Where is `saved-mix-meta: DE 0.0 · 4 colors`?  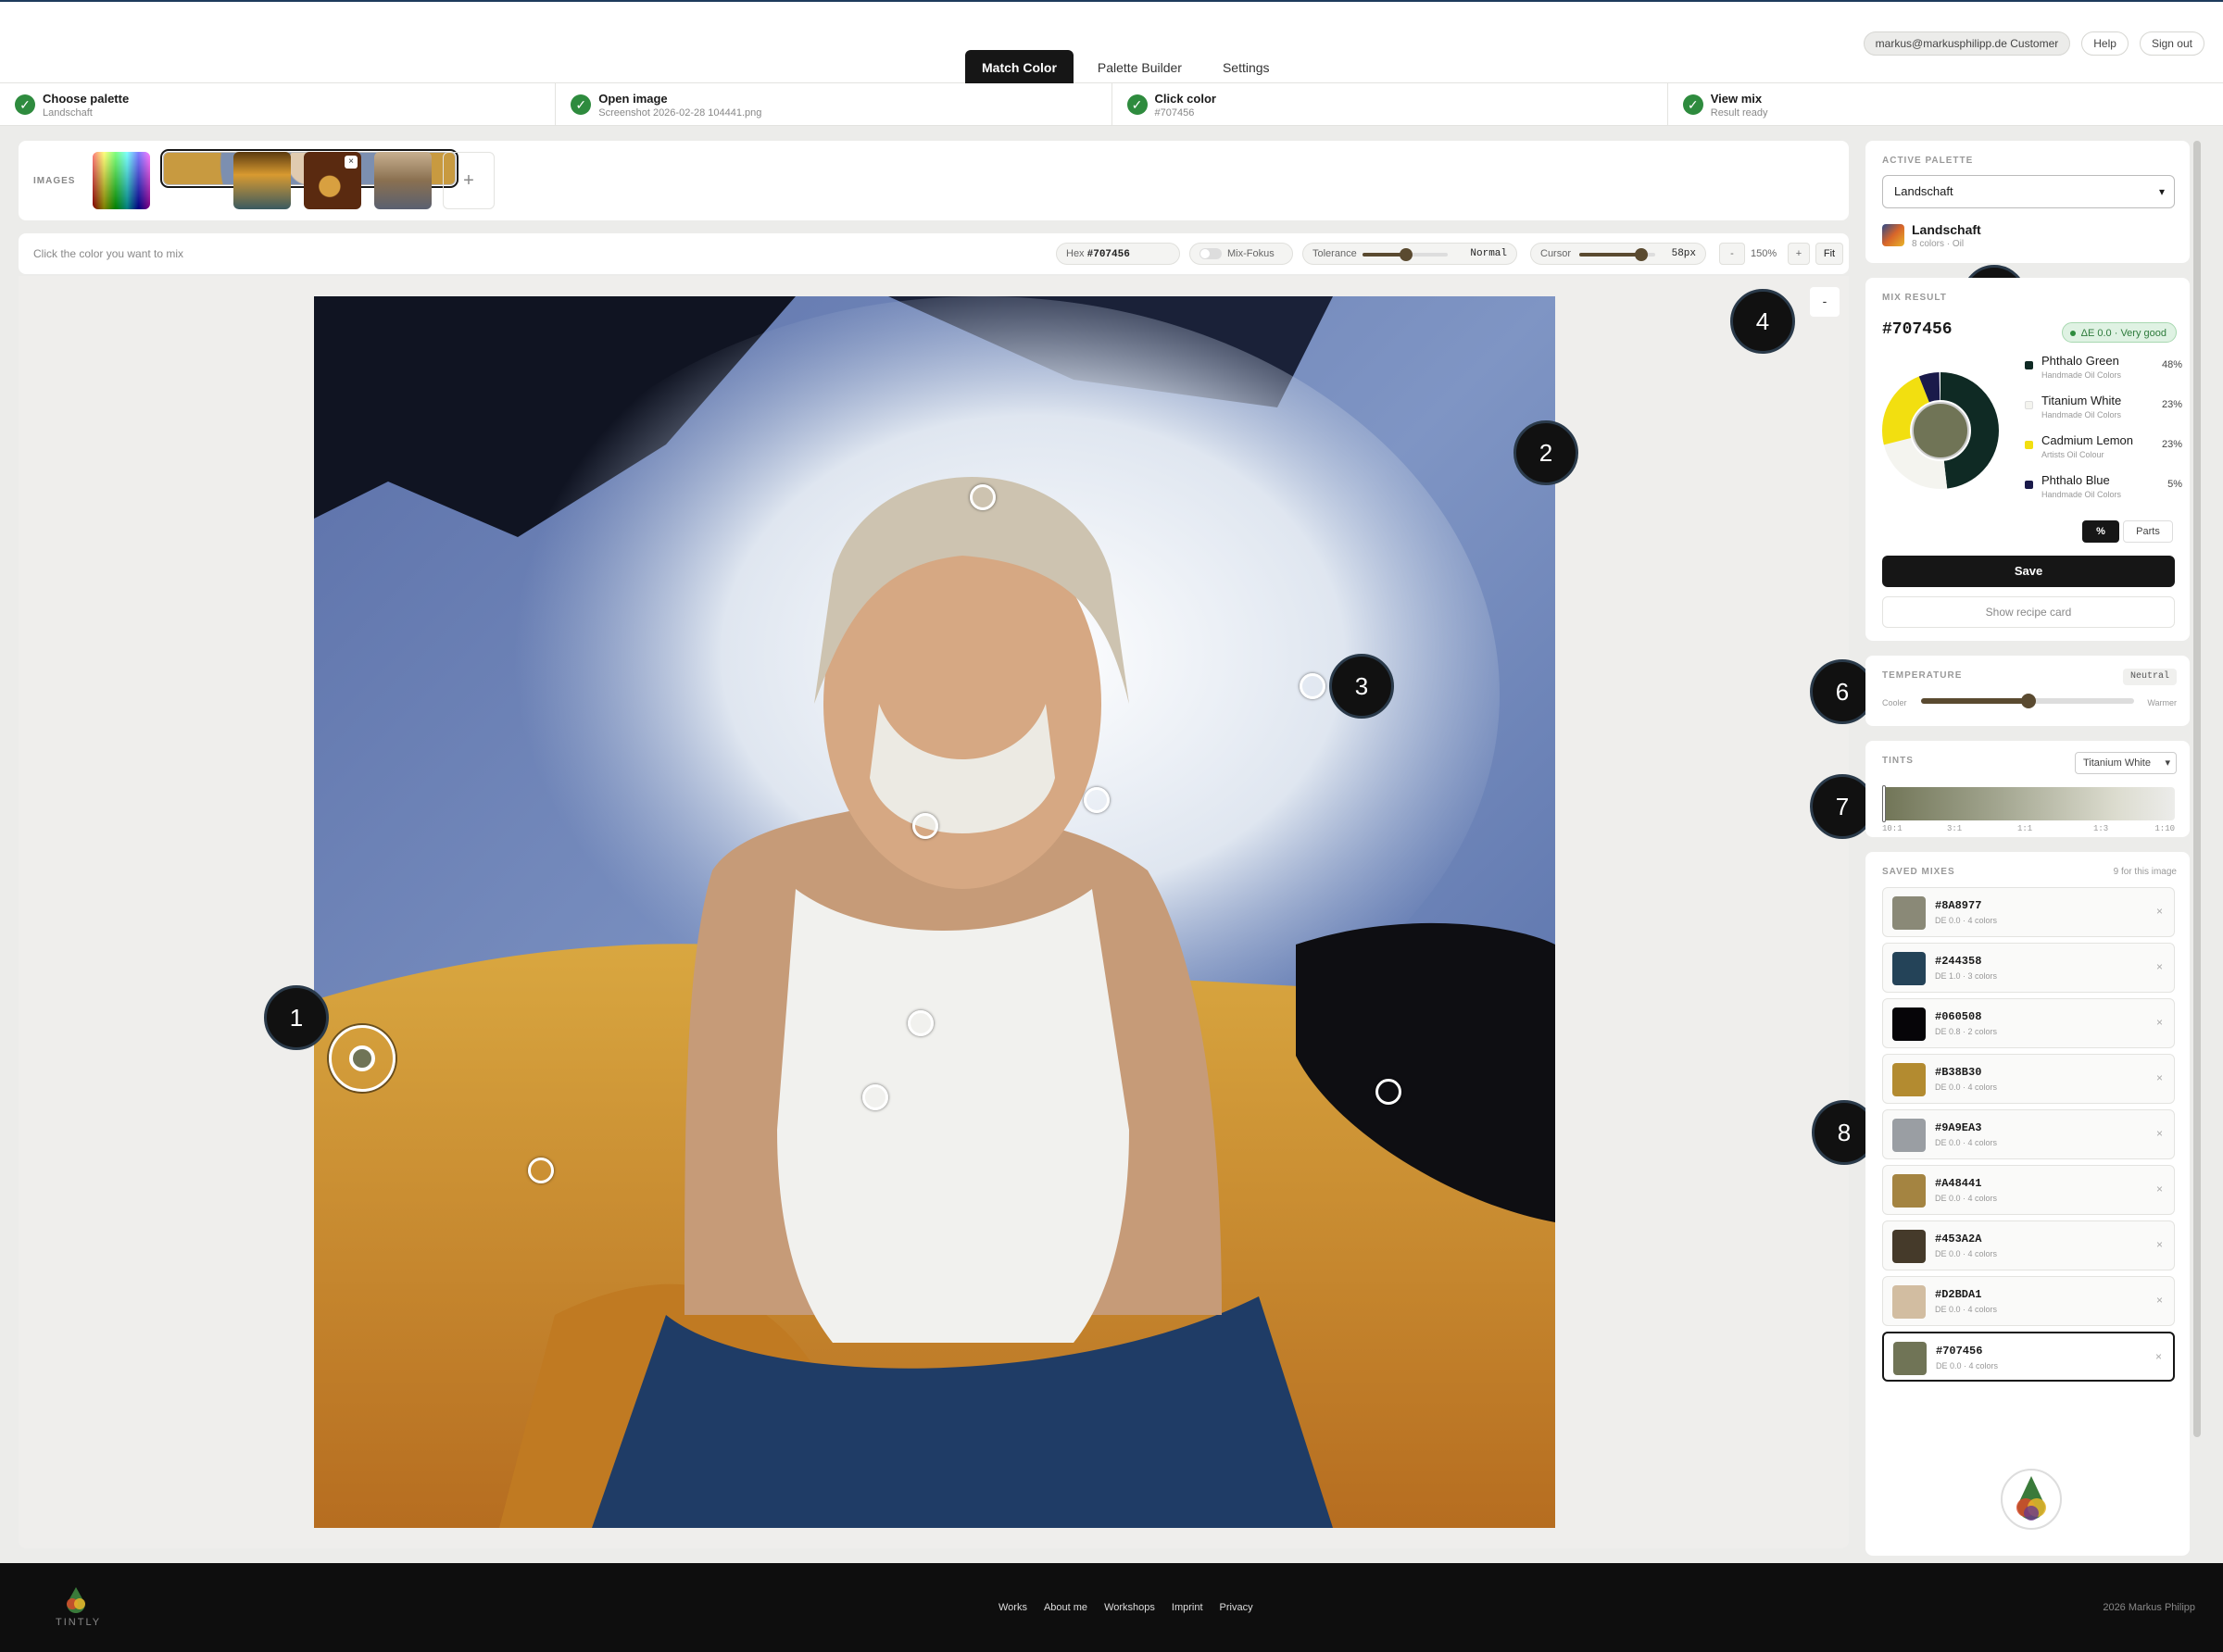
saved-mix-meta: DE 0.0 · 4 colors is located at coordinates (1966, 1253).